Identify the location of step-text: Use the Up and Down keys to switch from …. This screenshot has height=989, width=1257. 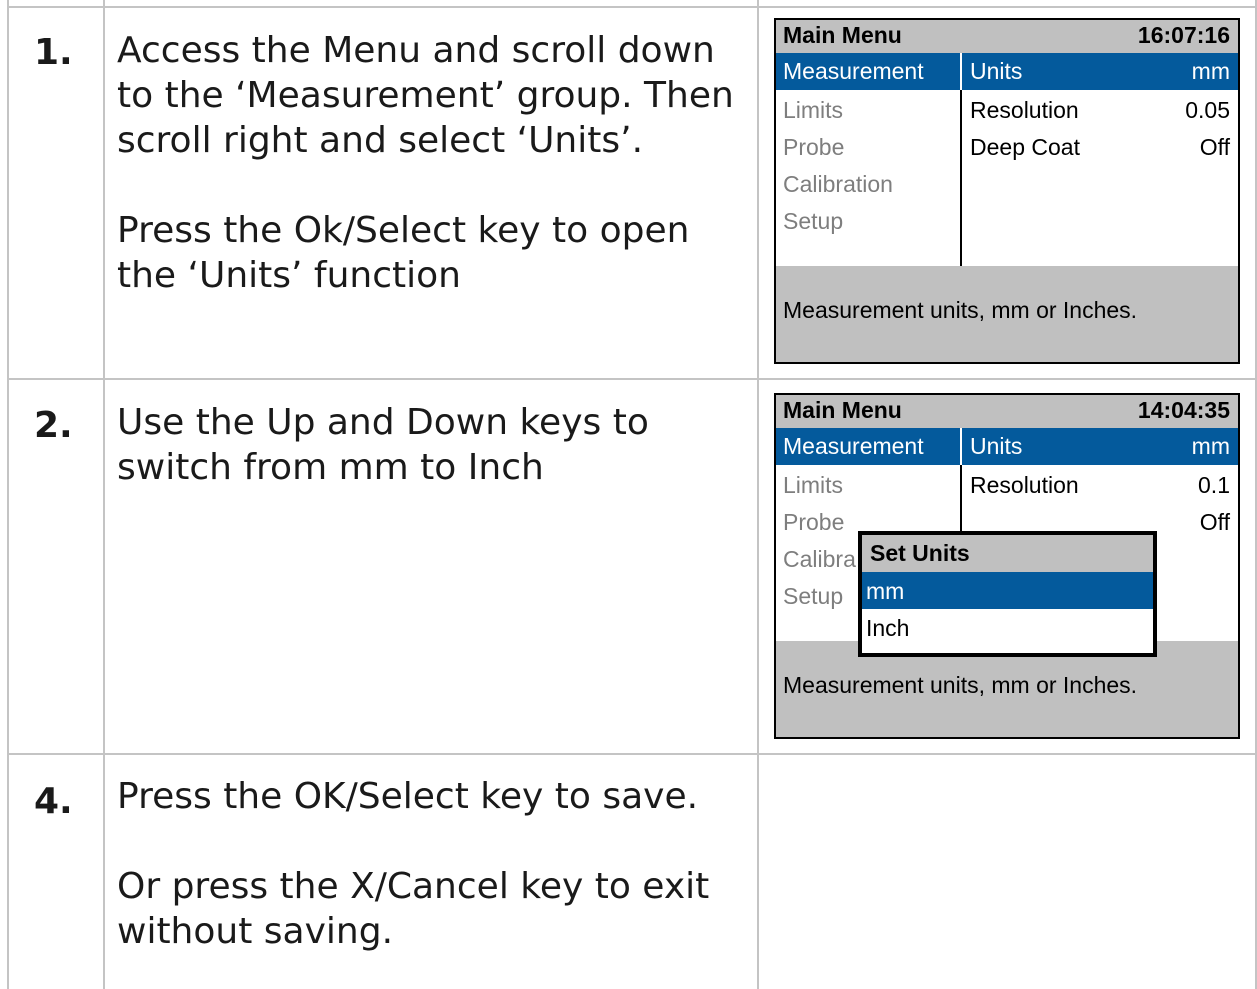
(383, 445).